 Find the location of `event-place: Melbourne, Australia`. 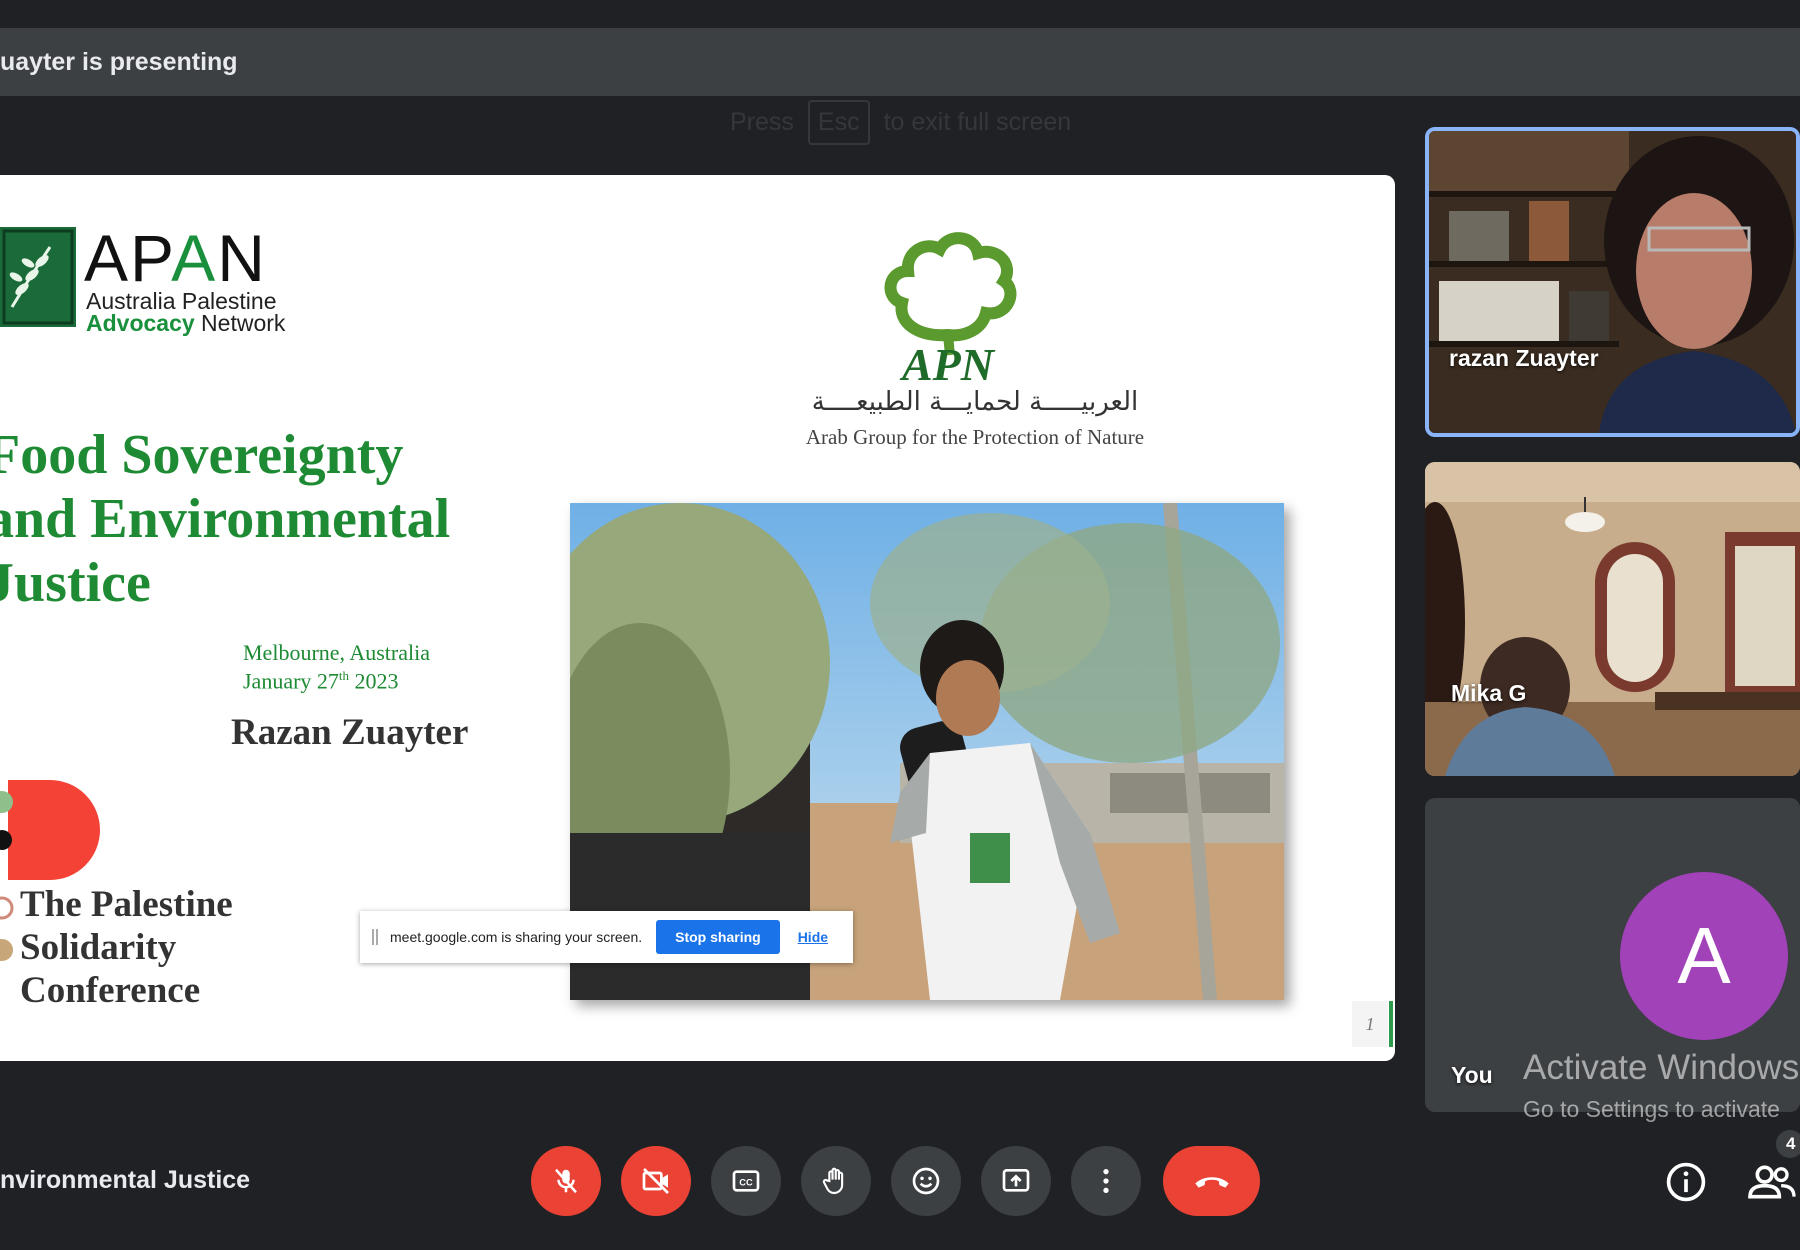

event-place: Melbourne, Australia is located at coordinates (336, 652).